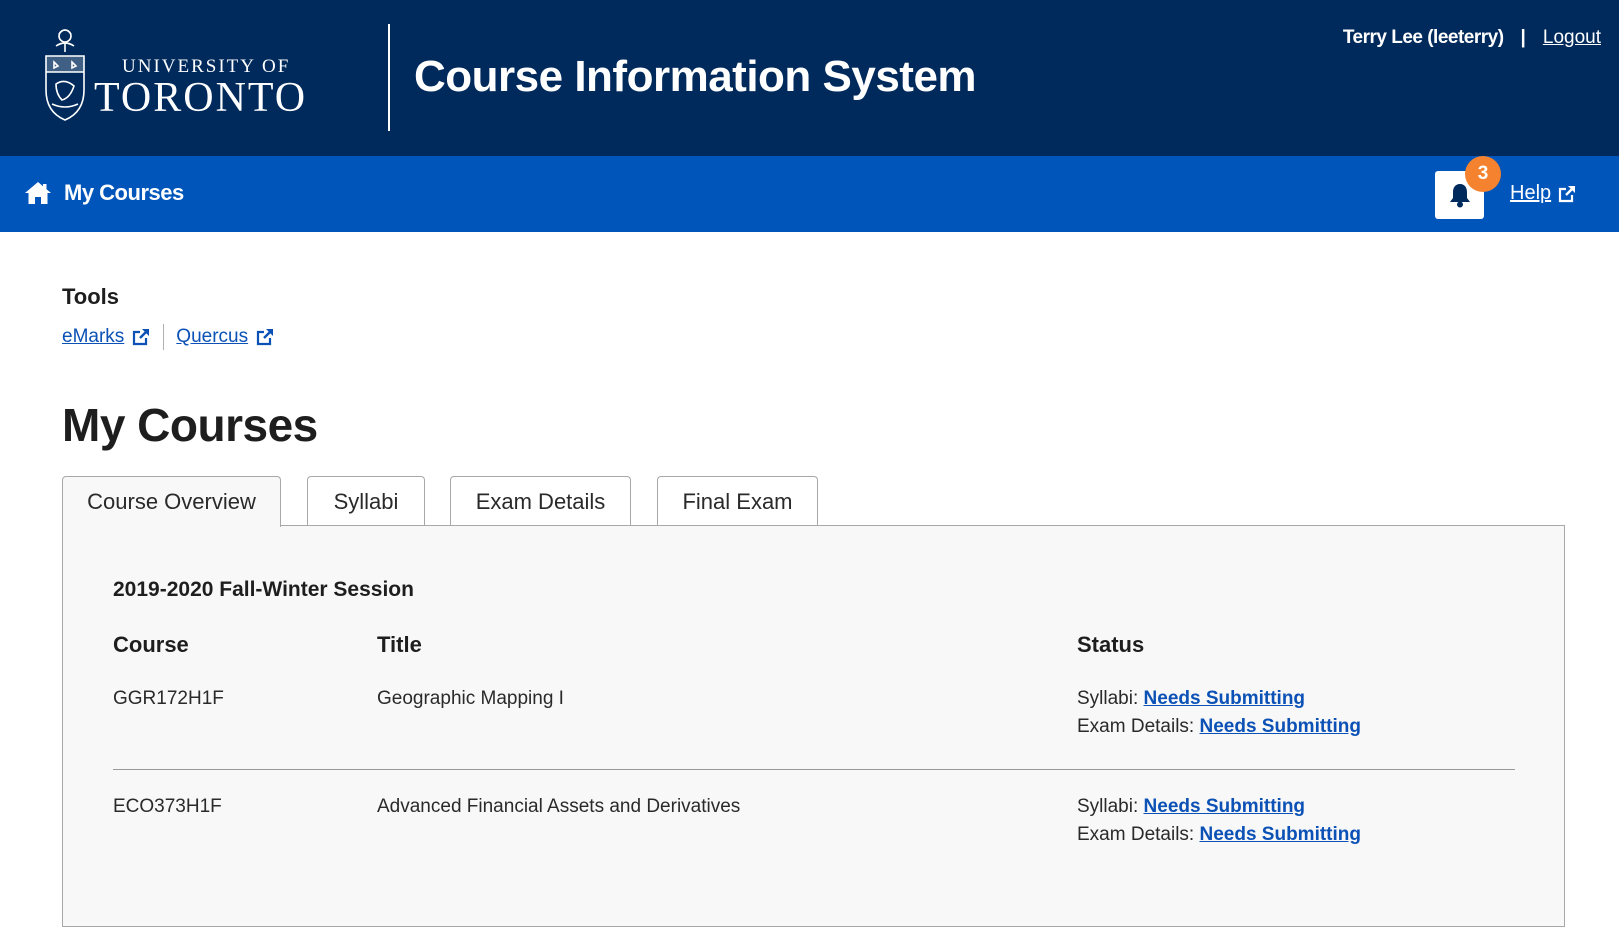 The image size is (1619, 935). I want to click on tools-heading: Tools, so click(91, 296).